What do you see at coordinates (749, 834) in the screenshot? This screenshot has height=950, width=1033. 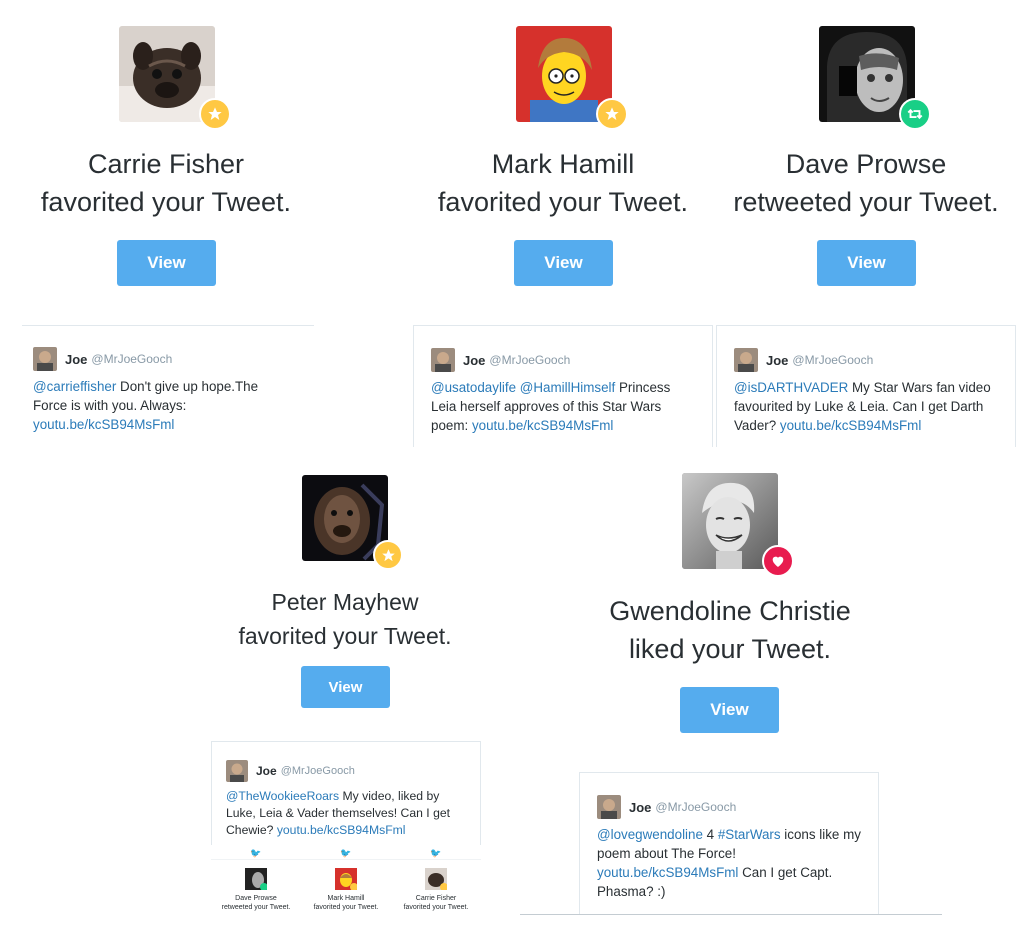 I see `hashtag-link: #StarWars` at bounding box center [749, 834].